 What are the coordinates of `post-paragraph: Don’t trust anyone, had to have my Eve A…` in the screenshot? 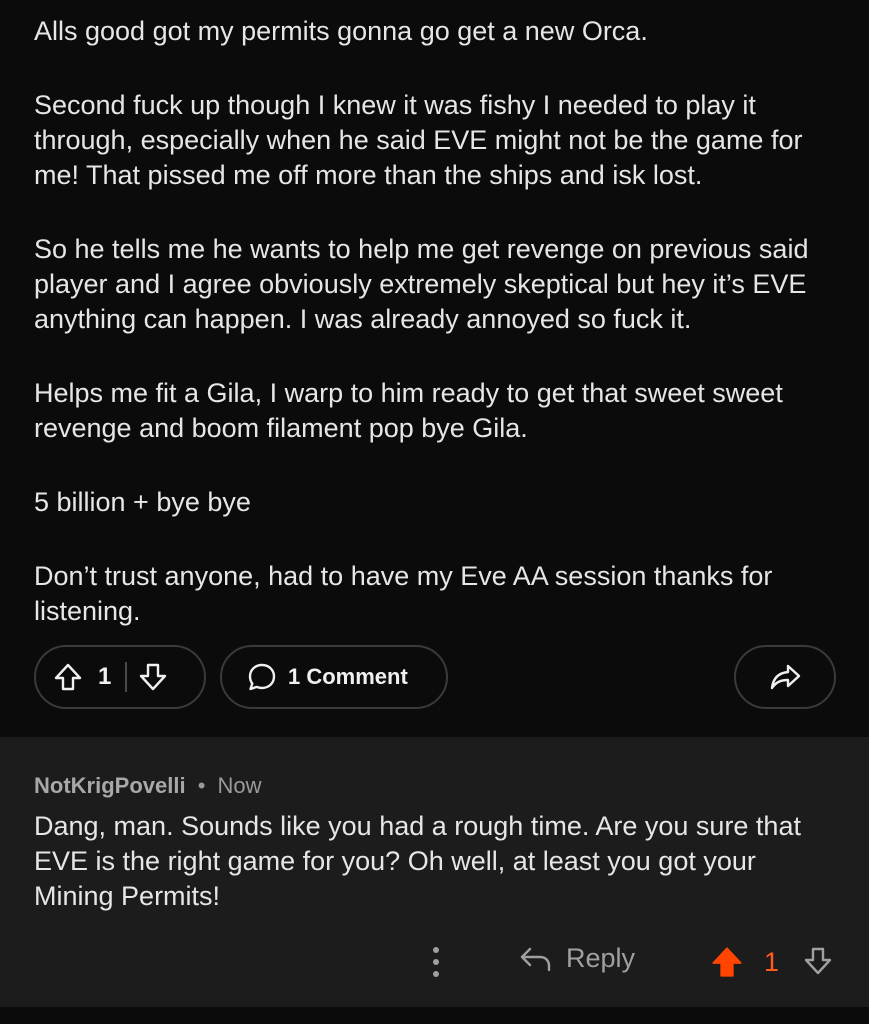 It's located at (403, 593).